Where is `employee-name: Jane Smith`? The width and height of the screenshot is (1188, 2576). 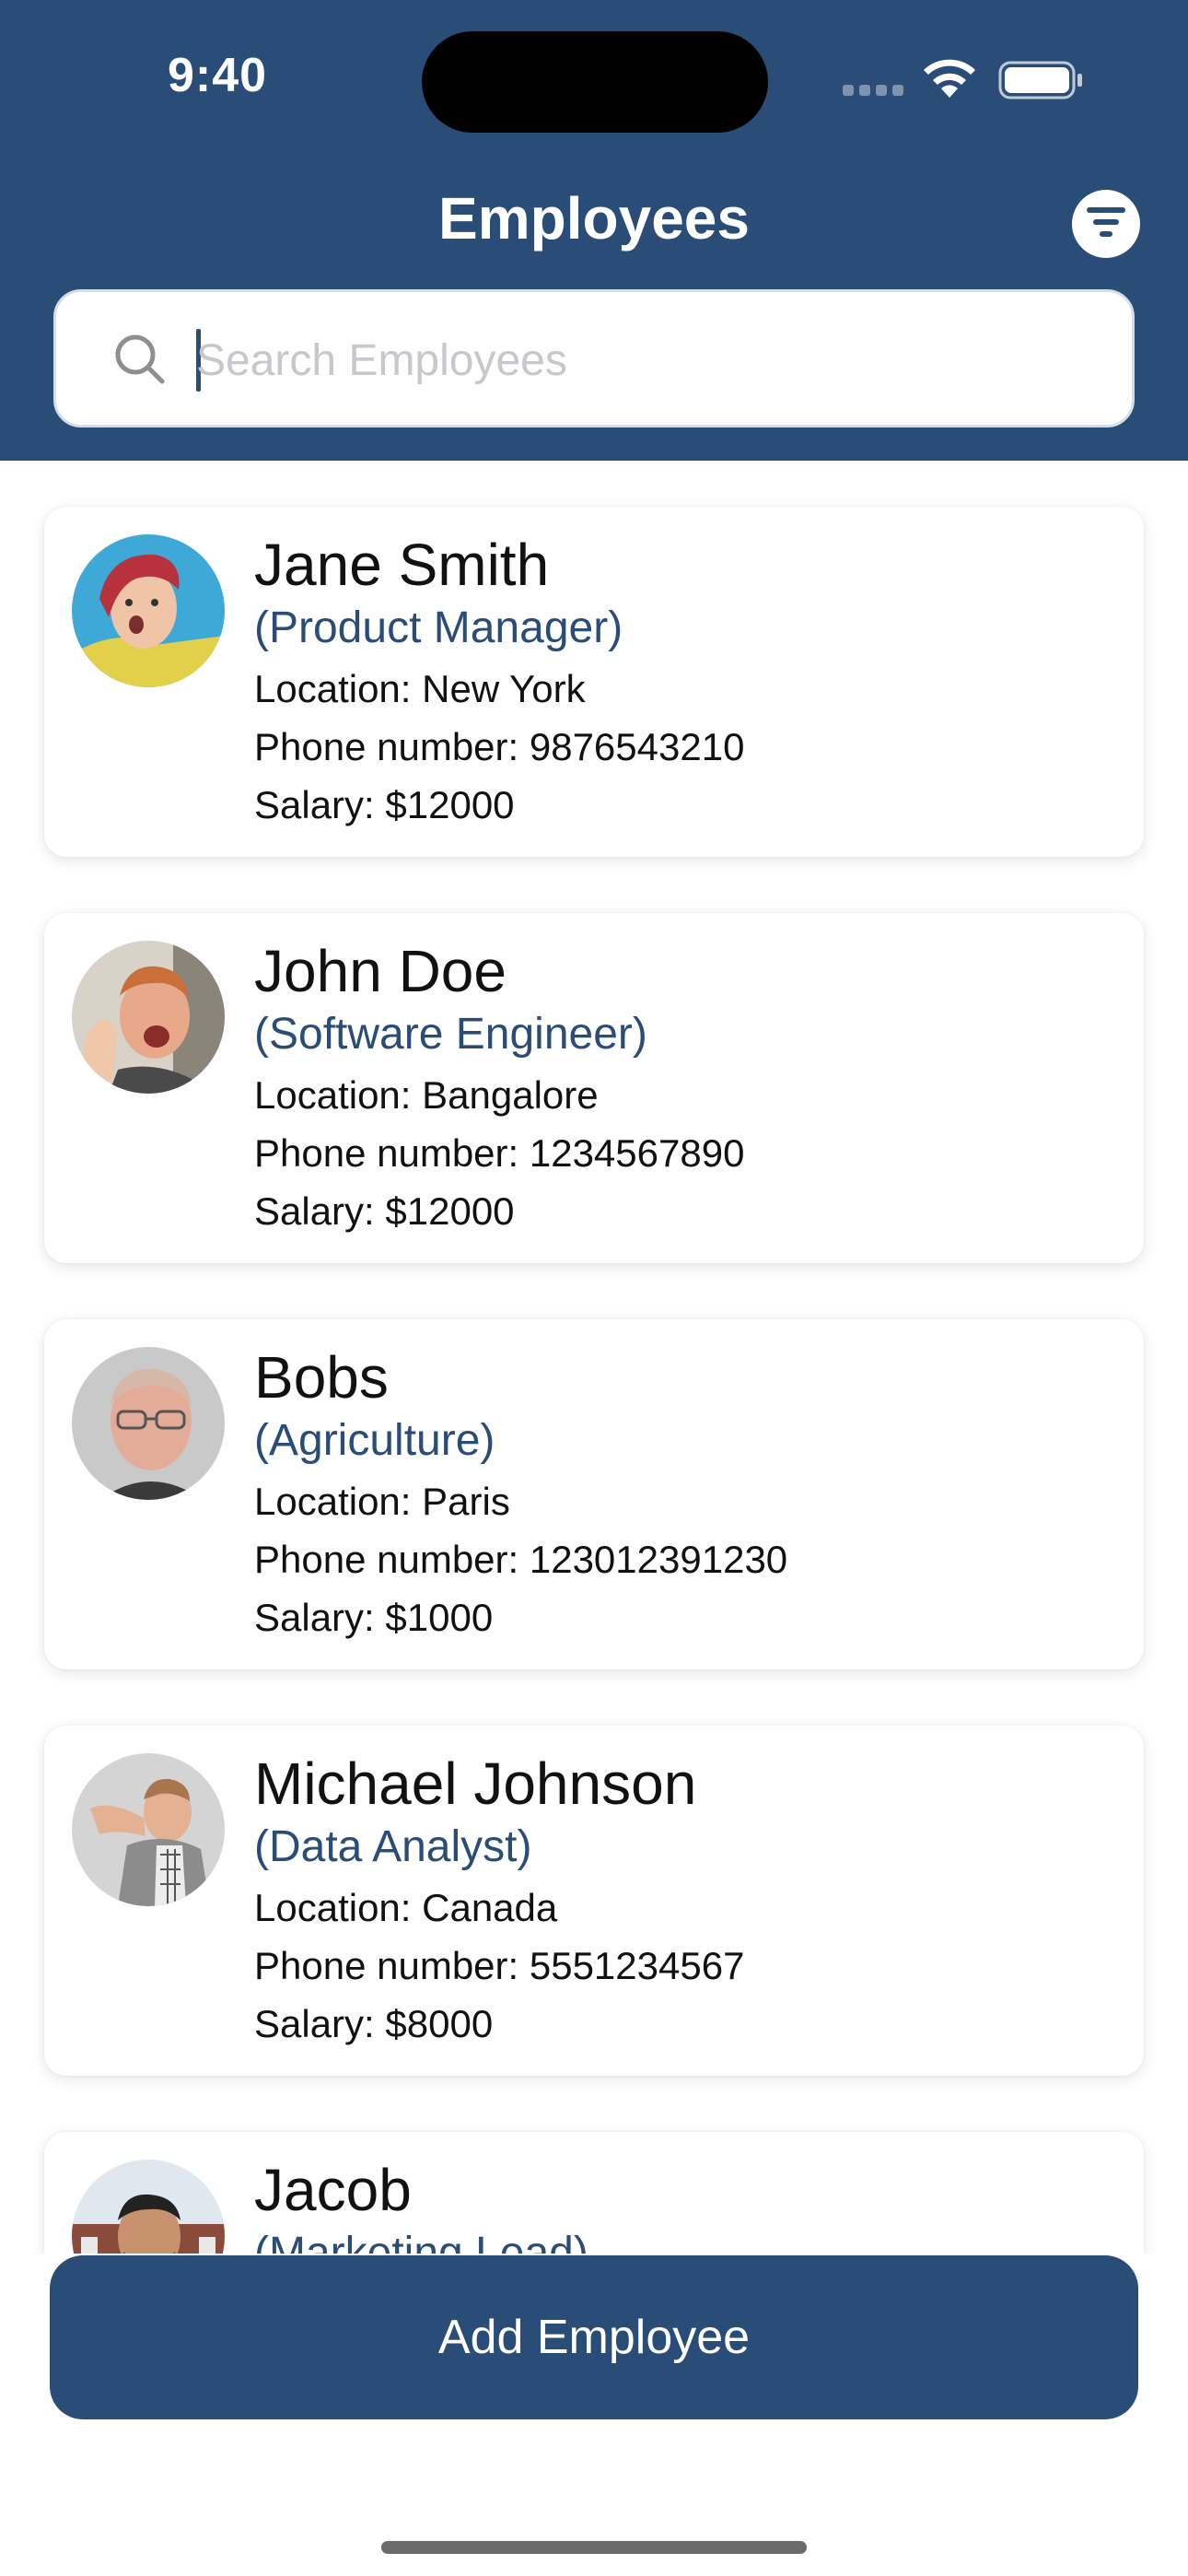
employee-name: Jane Smith is located at coordinates (402, 565).